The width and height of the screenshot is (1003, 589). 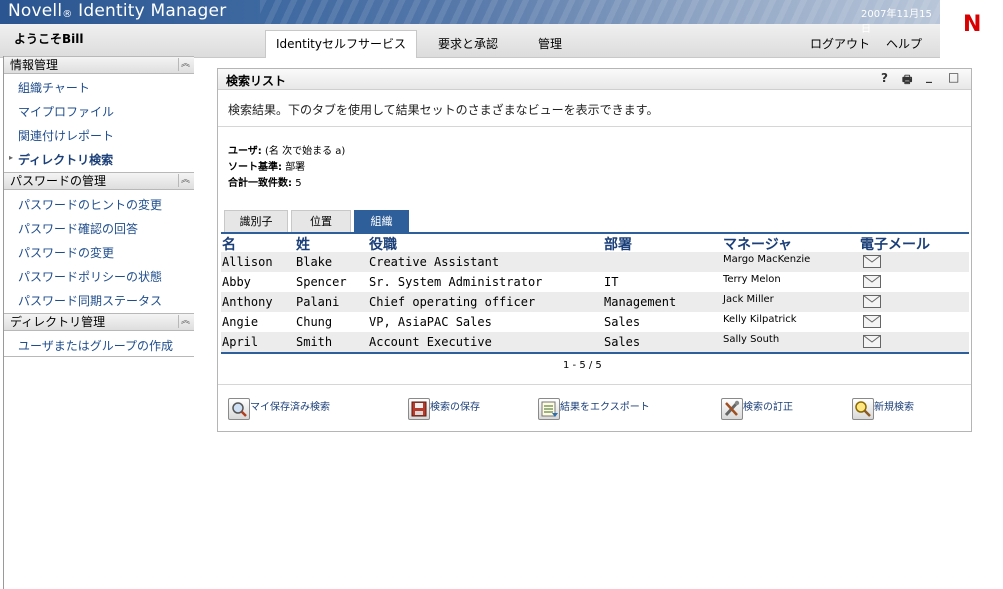 What do you see at coordinates (896, 22) in the screenshot?
I see `header-date: 2007年11月15日` at bounding box center [896, 22].